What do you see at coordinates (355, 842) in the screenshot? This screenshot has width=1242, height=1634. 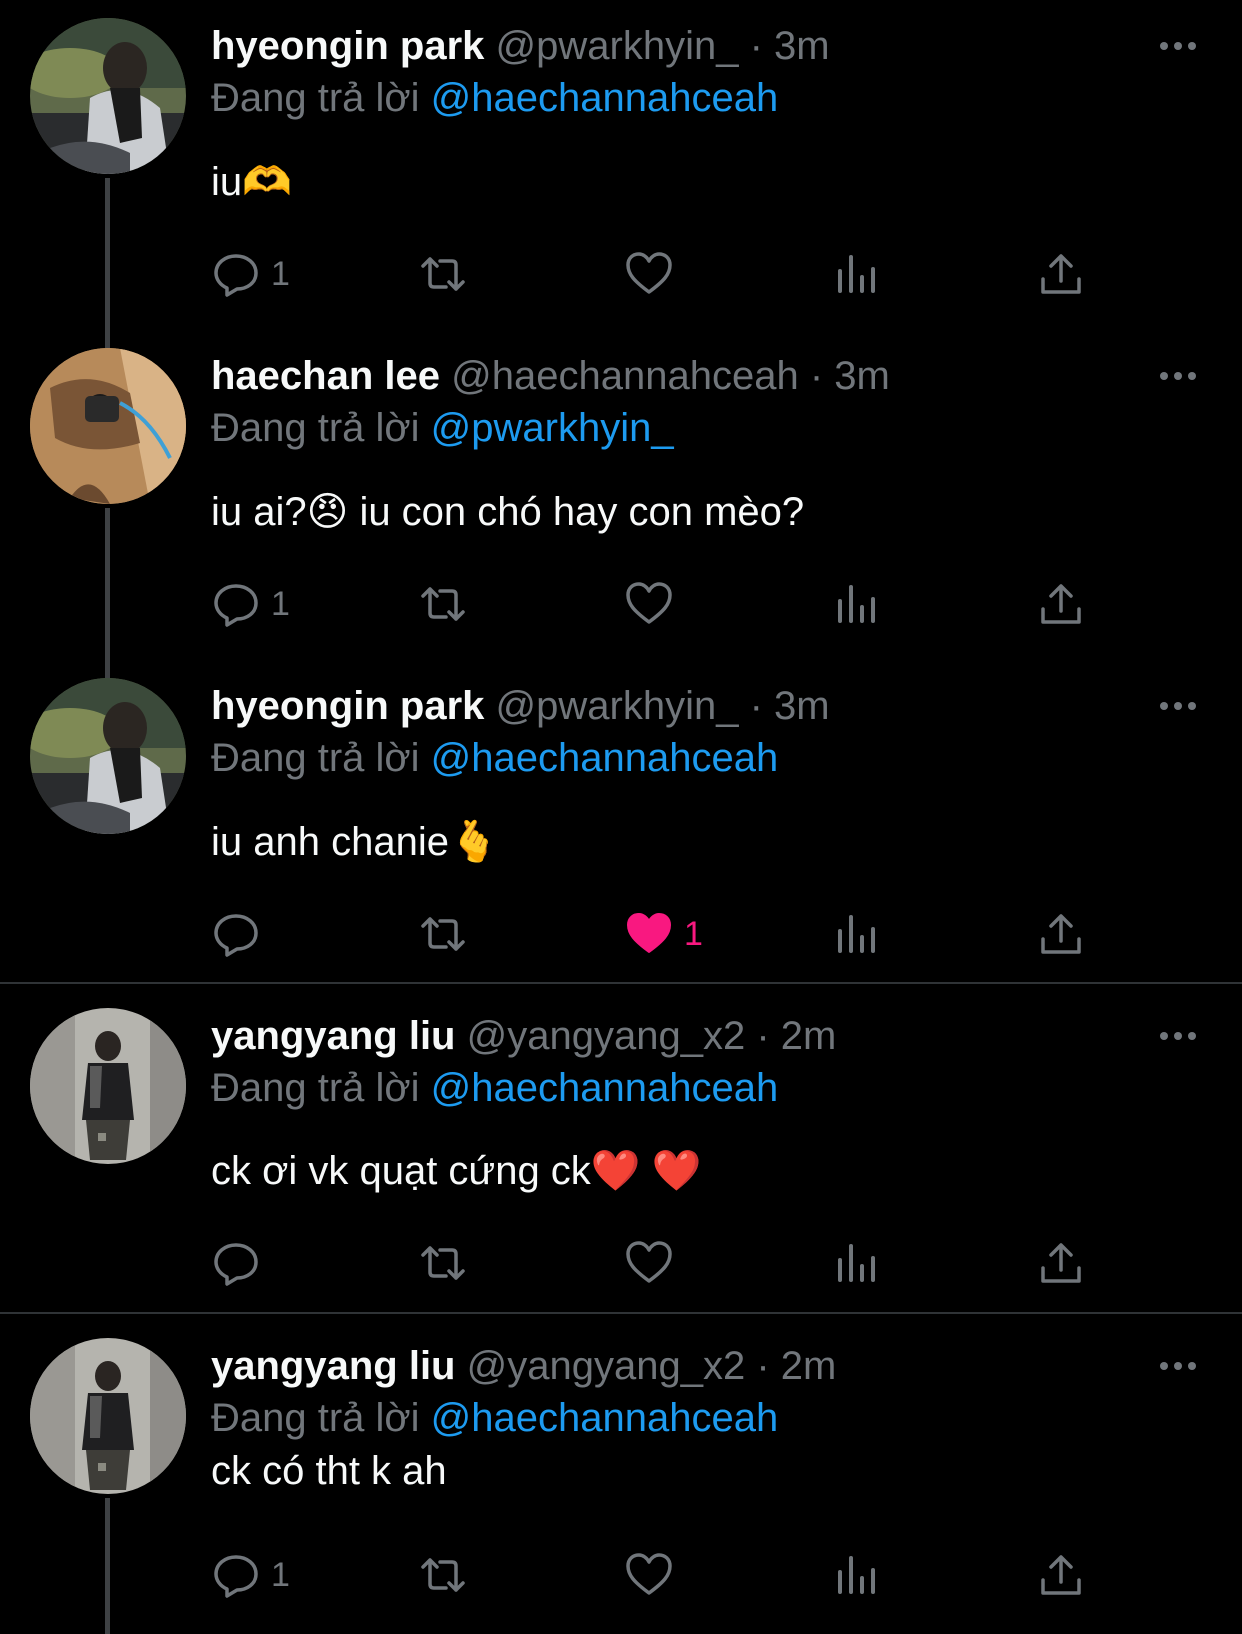 I see `tweet-text: iu anh chanie🫰` at bounding box center [355, 842].